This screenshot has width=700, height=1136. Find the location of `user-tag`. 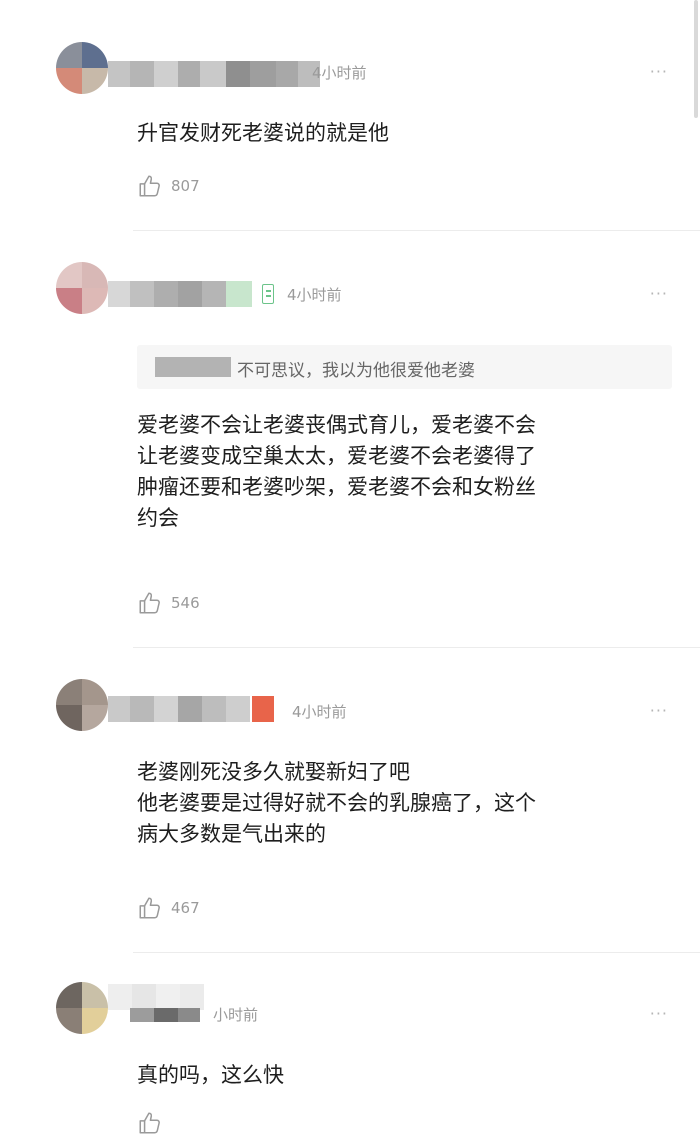

user-tag is located at coordinates (263, 709).